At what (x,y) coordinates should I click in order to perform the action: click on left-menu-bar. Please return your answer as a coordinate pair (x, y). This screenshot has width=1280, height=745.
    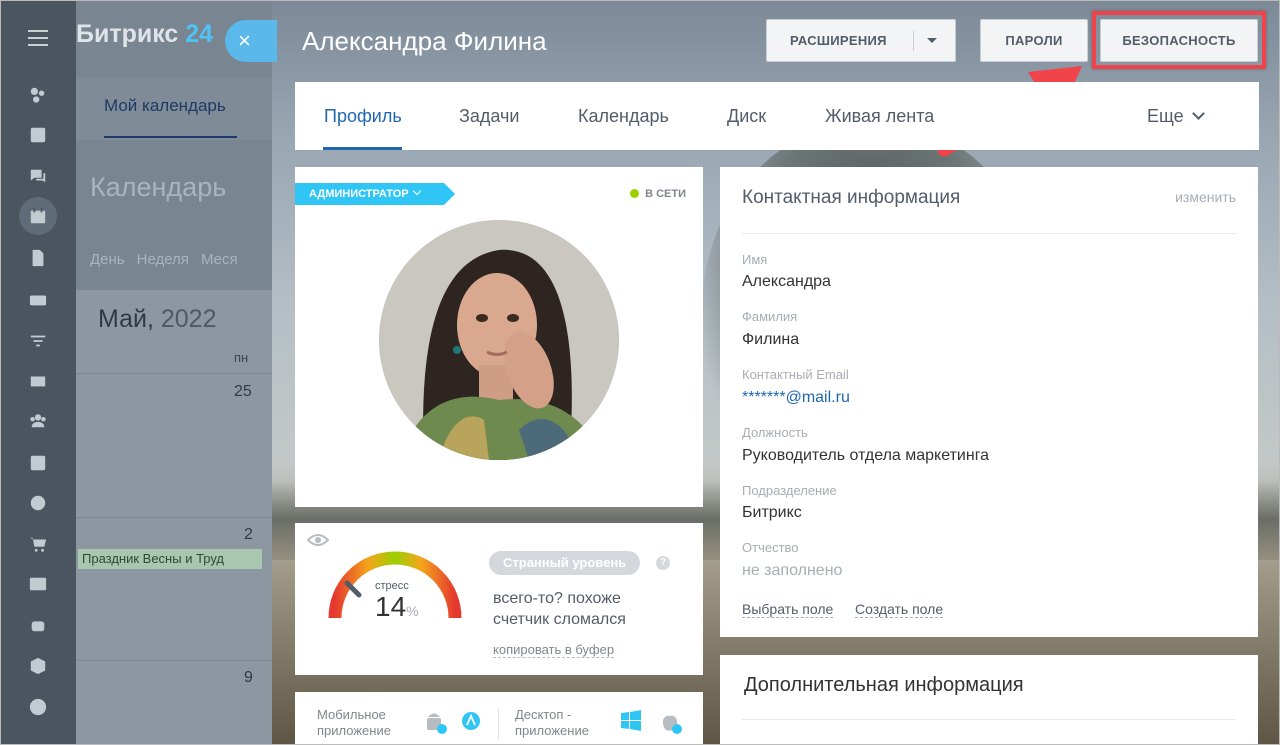
    Looking at the image, I should click on (38, 372).